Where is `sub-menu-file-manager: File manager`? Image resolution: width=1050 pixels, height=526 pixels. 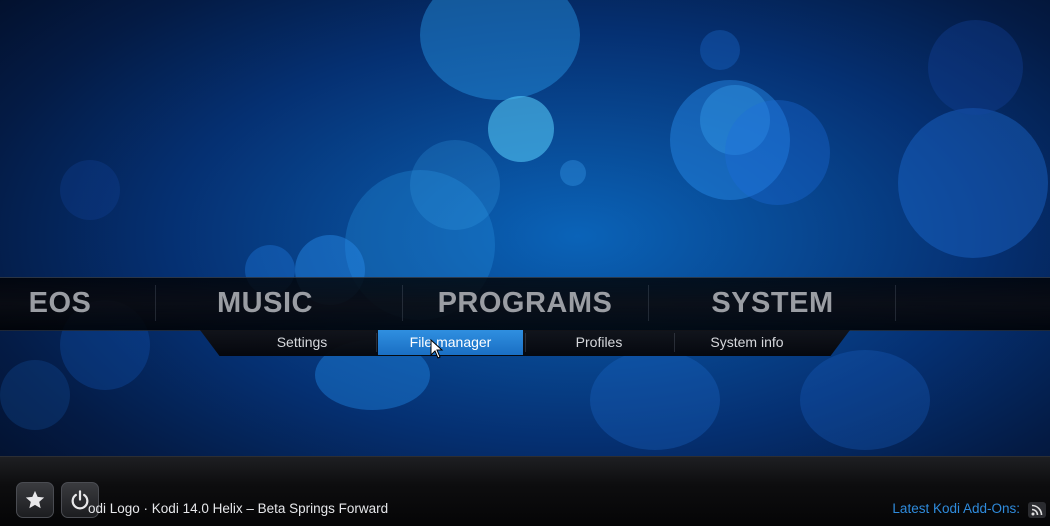
sub-menu-file-manager: File manager is located at coordinates (450, 342).